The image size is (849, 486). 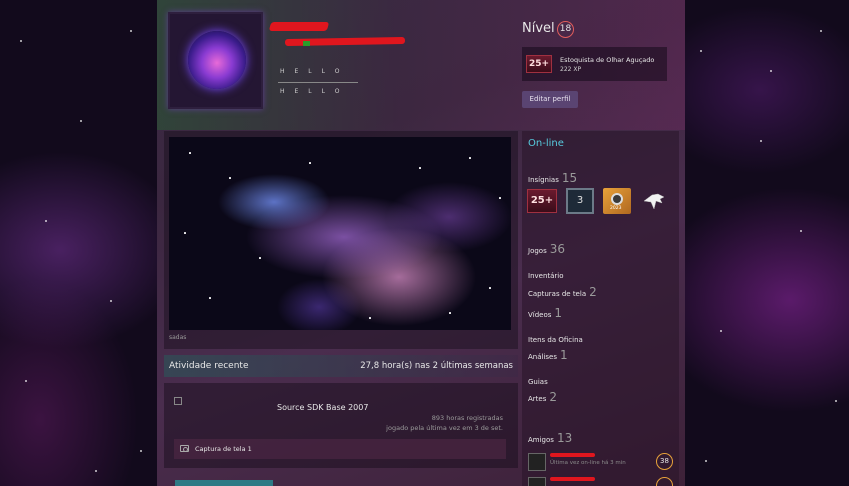 I want to click on sidebar-item-label: Artes, so click(x=537, y=399).